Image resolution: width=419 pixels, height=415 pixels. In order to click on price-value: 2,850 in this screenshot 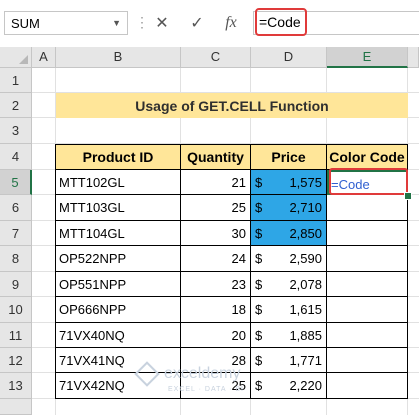, I will do `click(305, 233)`.